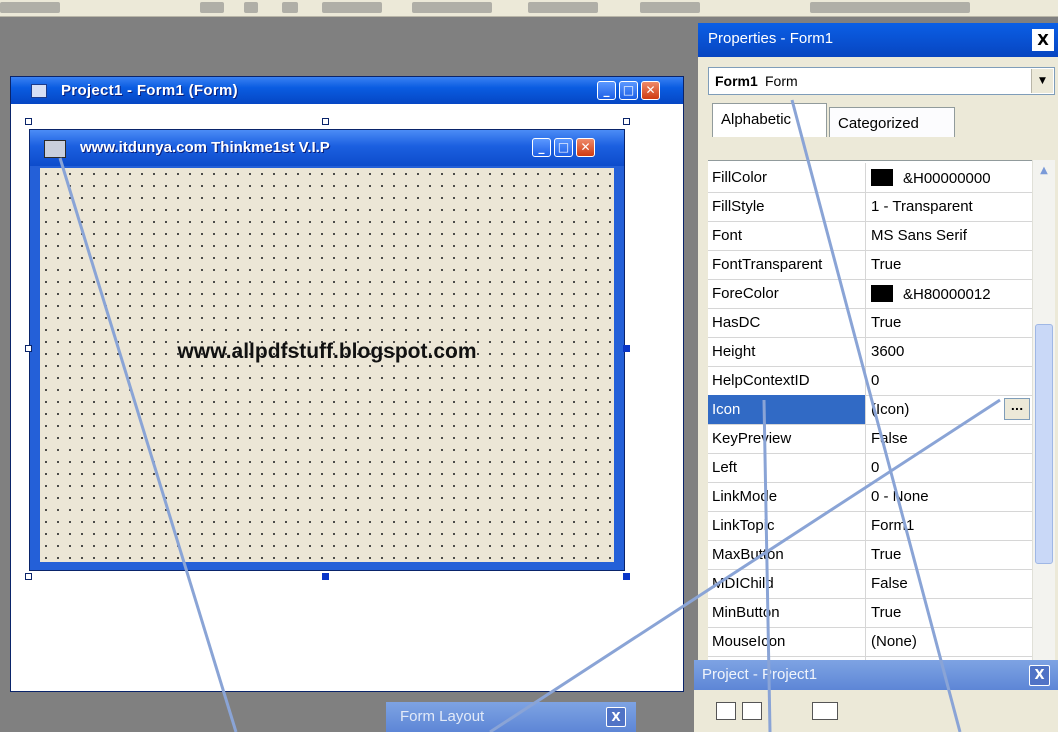 The height and width of the screenshot is (732, 1058). Describe the element at coordinates (787, 380) in the screenshot. I see `property-name: HelpContextID` at that location.